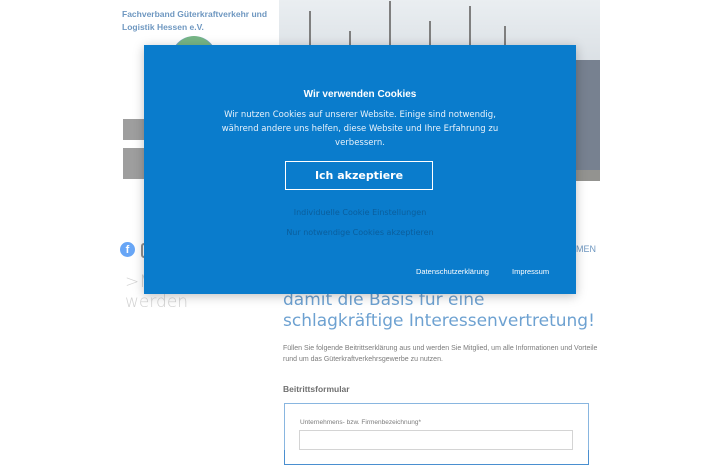  I want to click on accept-cookies-button: Ich akzeptiere, so click(359, 175).